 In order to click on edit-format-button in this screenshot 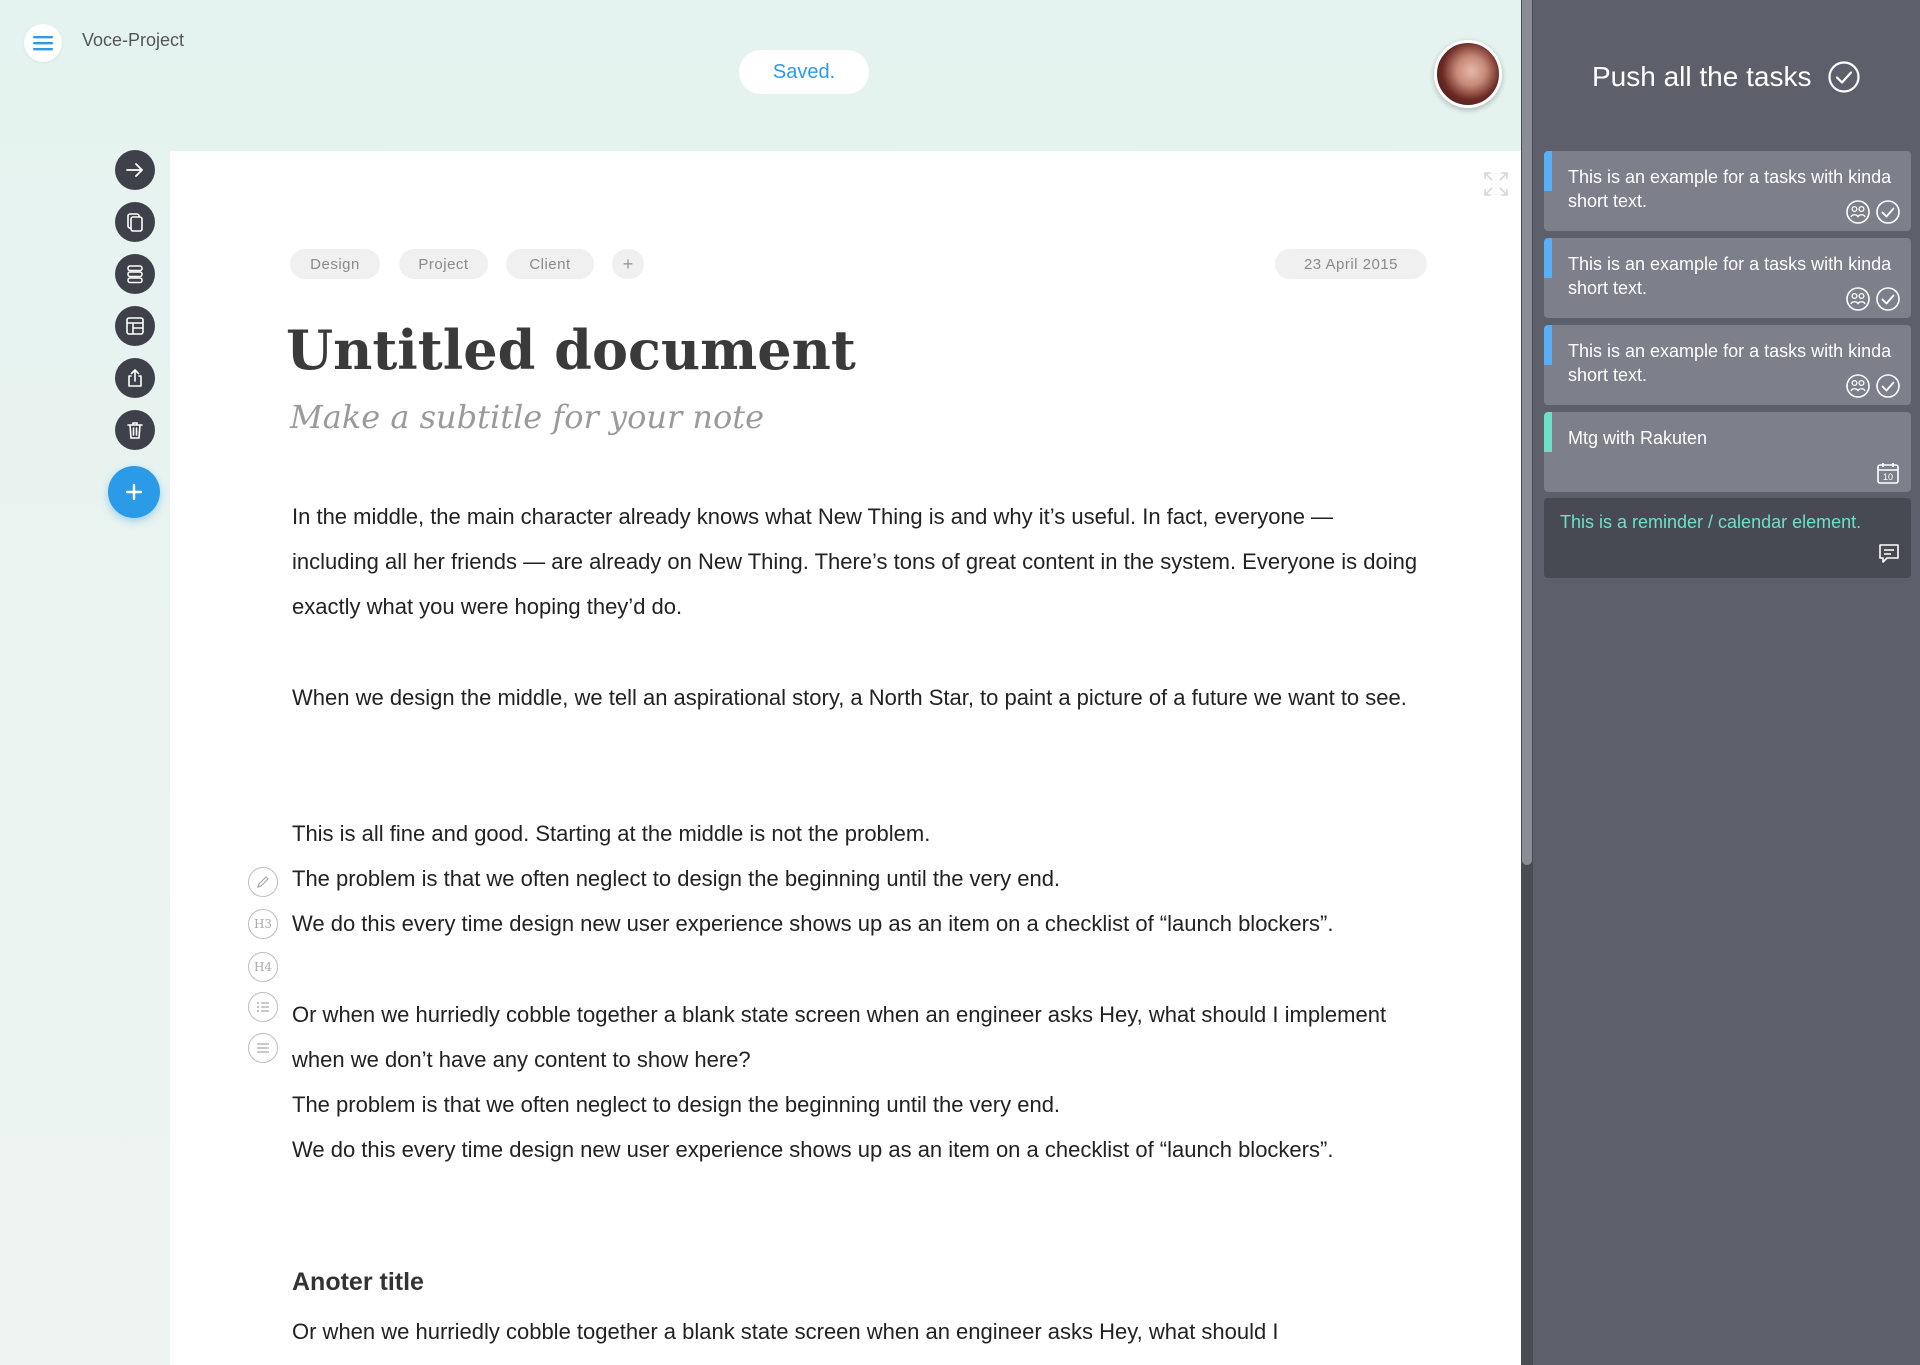, I will do `click(263, 882)`.